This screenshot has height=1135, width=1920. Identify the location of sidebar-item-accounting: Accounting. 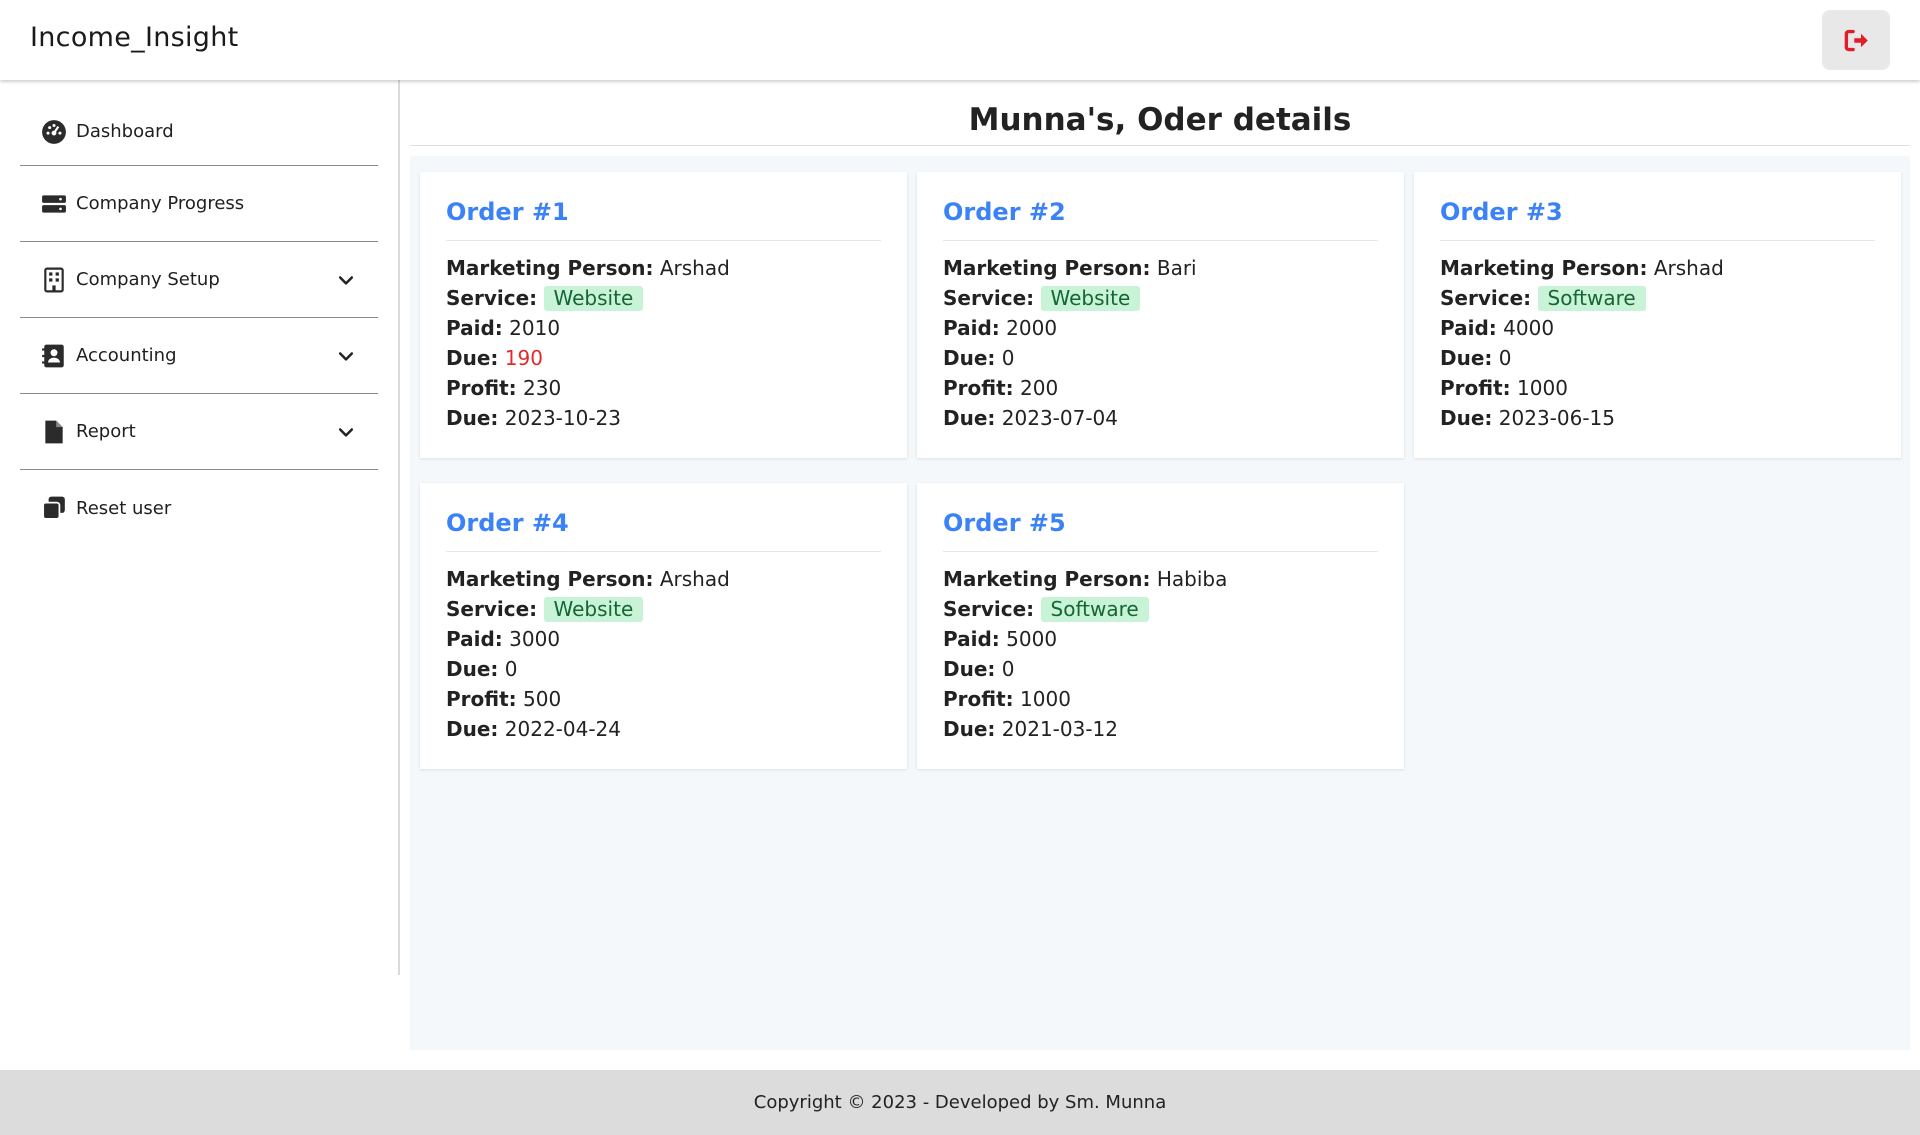
(199, 356).